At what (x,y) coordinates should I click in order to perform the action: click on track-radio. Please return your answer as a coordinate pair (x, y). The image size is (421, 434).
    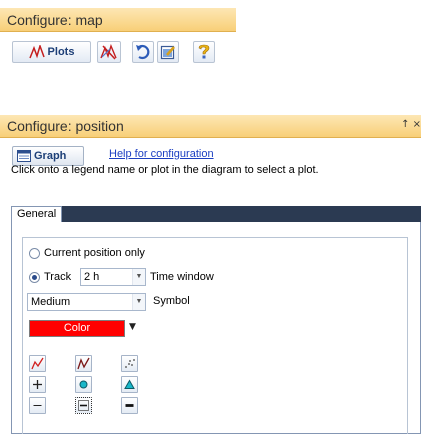
    Looking at the image, I should click on (34, 277).